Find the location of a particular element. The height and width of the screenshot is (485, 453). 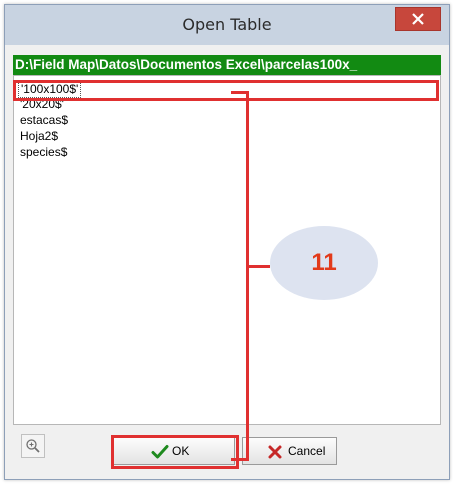

cancel-button: Cancel is located at coordinates (289, 451).